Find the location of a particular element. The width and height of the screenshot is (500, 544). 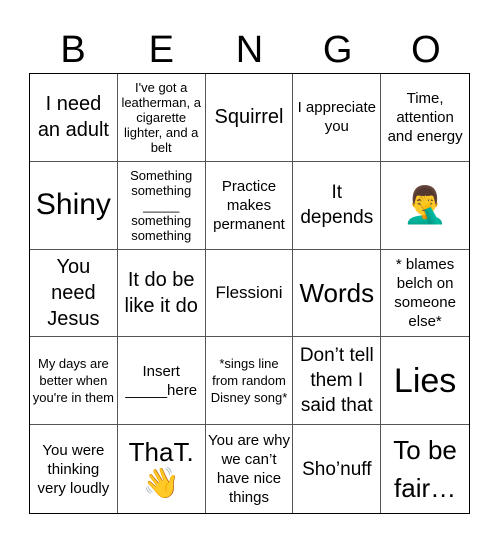

cell-text: It do be like it do is located at coordinates (161, 292).